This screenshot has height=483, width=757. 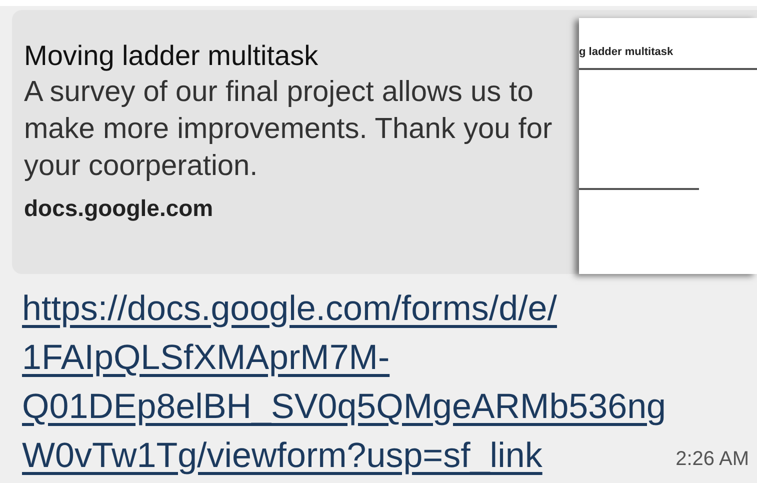 I want to click on thumbnail-title: g ladder multitask, so click(x=626, y=52).